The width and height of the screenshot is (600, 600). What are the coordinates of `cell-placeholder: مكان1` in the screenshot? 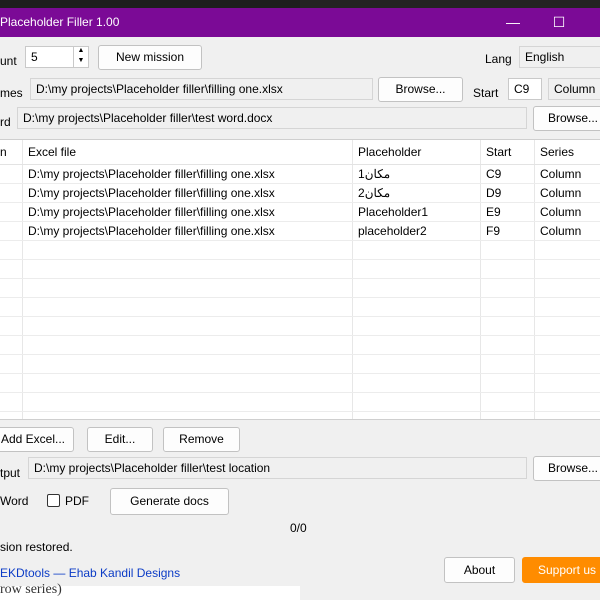 It's located at (374, 174).